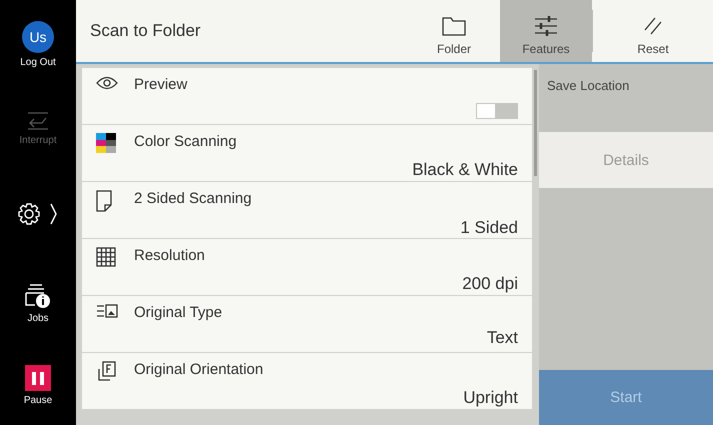  What do you see at coordinates (104, 201) in the screenshot?
I see `page-icon` at bounding box center [104, 201].